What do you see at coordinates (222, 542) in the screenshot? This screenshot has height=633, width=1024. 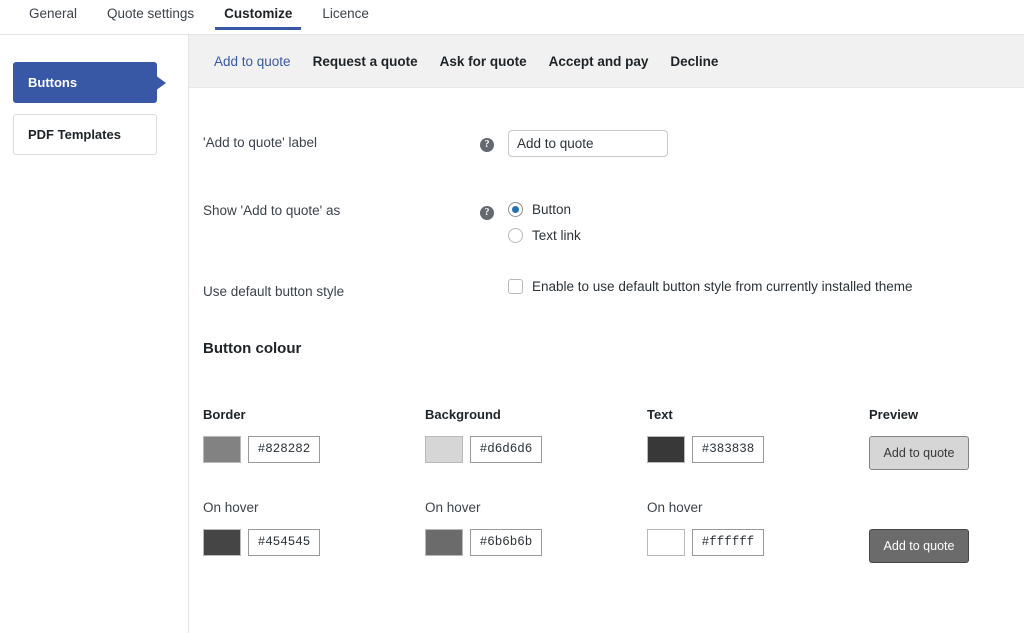 I see `colour-swatch-border-hover` at bounding box center [222, 542].